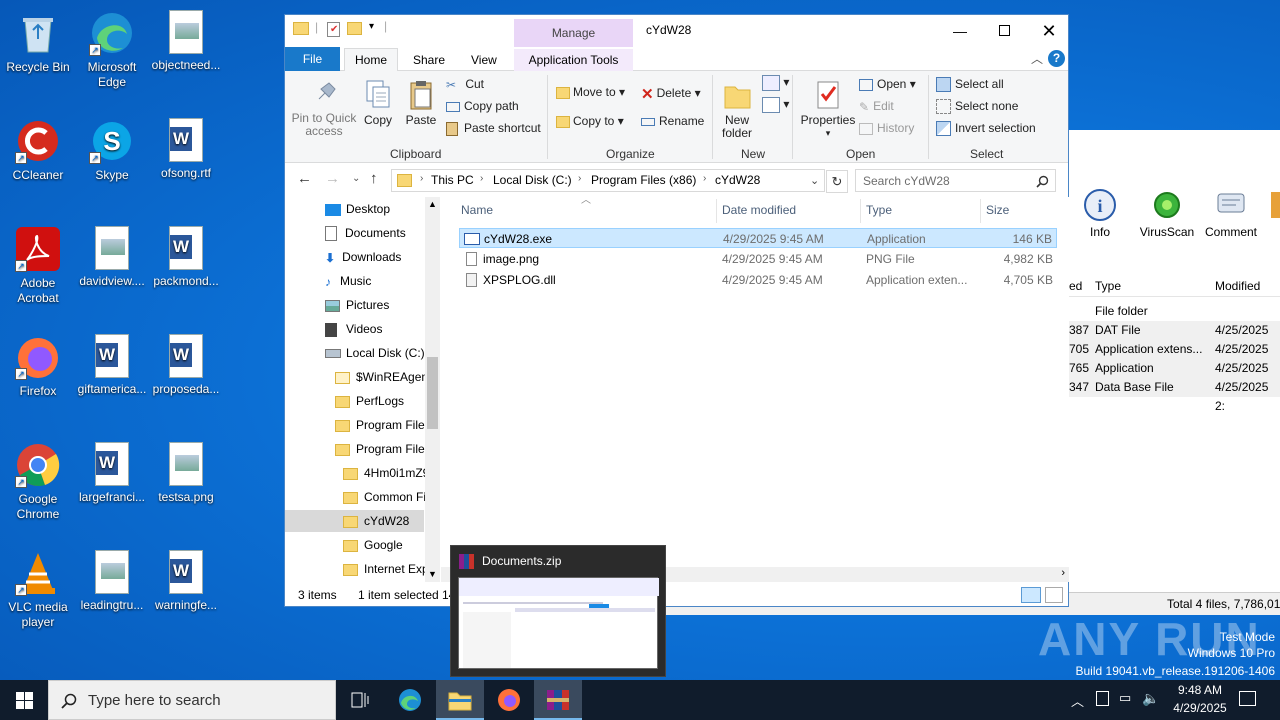  Describe the element at coordinates (997, 210) in the screenshot. I see `column-header-size: Size` at that location.